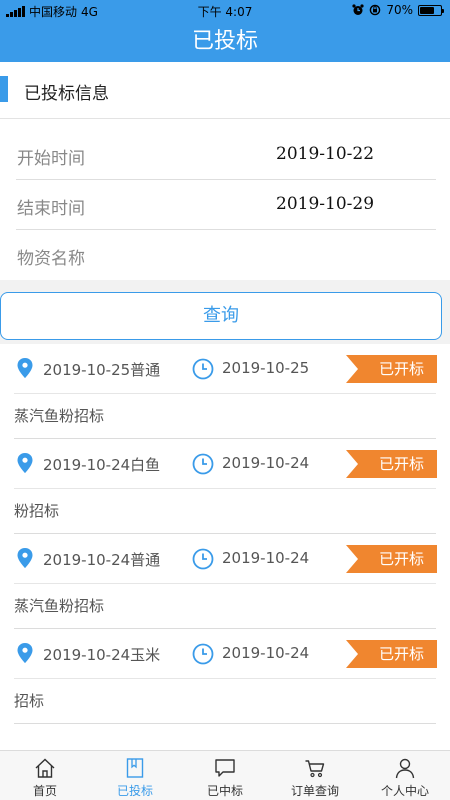 Image resolution: width=450 pixels, height=800 pixels. I want to click on end-date-value: 2019-10-29, so click(325, 204).